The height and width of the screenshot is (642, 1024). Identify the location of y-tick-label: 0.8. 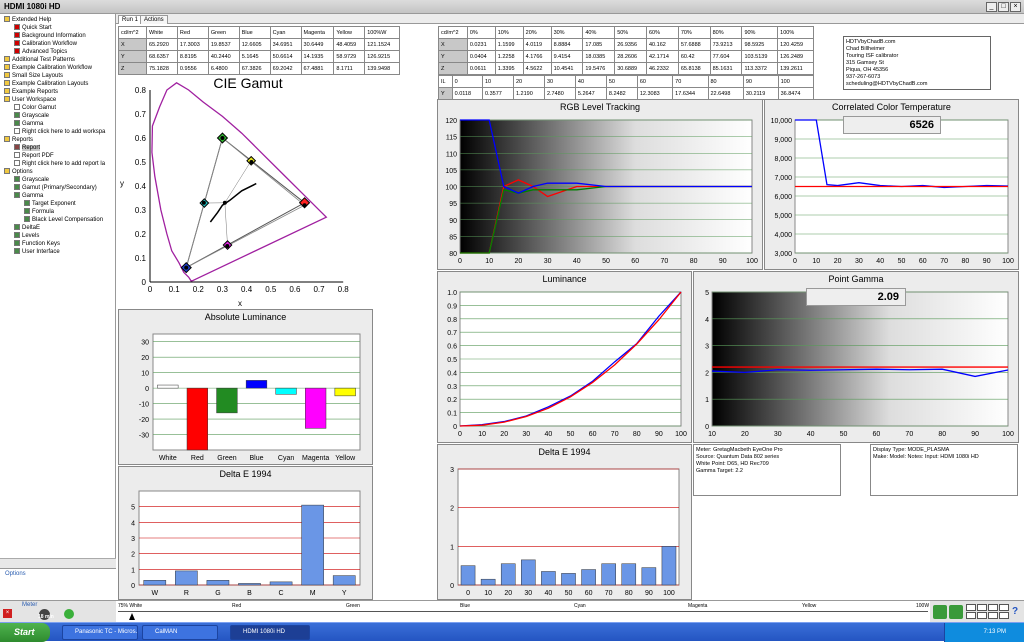
(452, 320).